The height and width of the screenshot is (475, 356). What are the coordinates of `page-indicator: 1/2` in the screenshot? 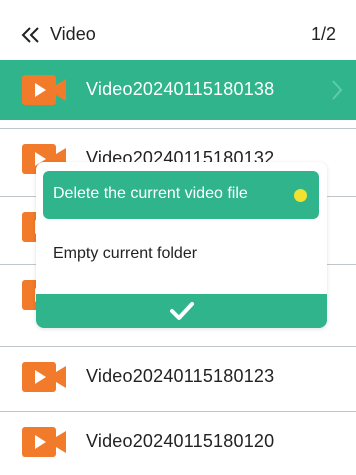 It's located at (323, 34).